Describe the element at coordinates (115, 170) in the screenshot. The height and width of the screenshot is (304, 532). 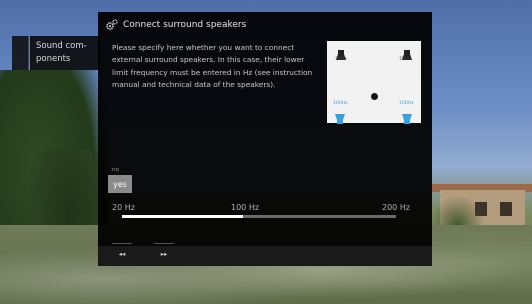
I see `option-no-caption: no` at that location.